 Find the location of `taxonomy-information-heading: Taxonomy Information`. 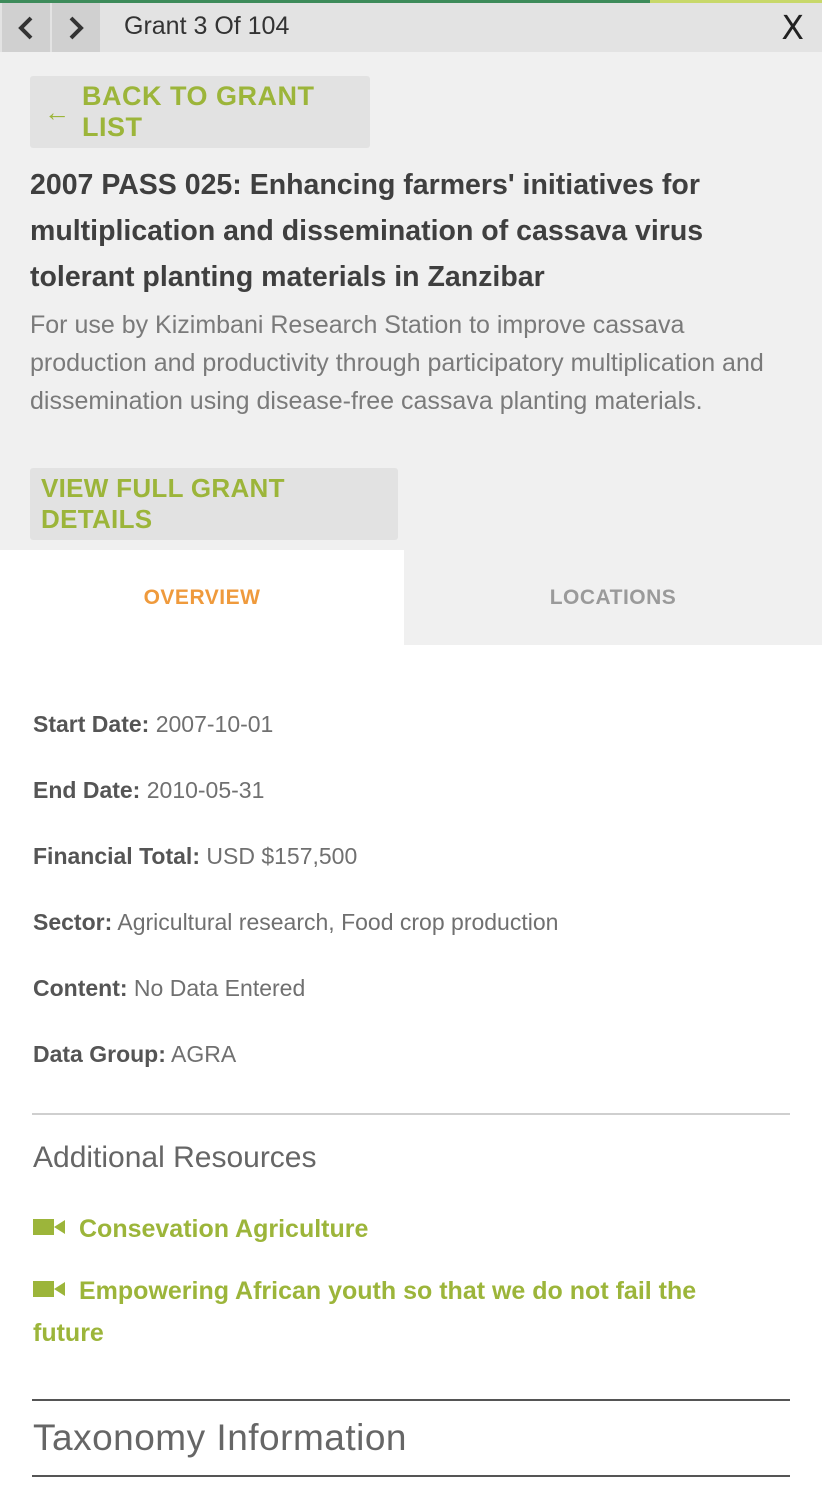

taxonomy-information-heading: Taxonomy Information is located at coordinates (220, 1437).